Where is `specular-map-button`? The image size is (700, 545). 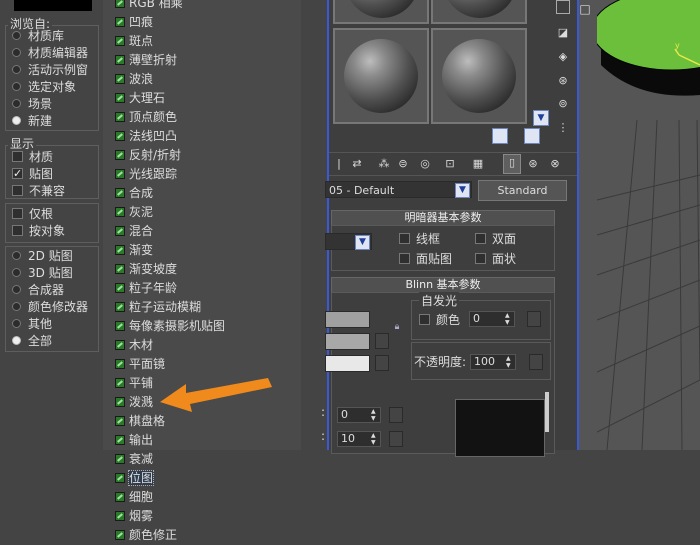
specular-map-button is located at coordinates (382, 363).